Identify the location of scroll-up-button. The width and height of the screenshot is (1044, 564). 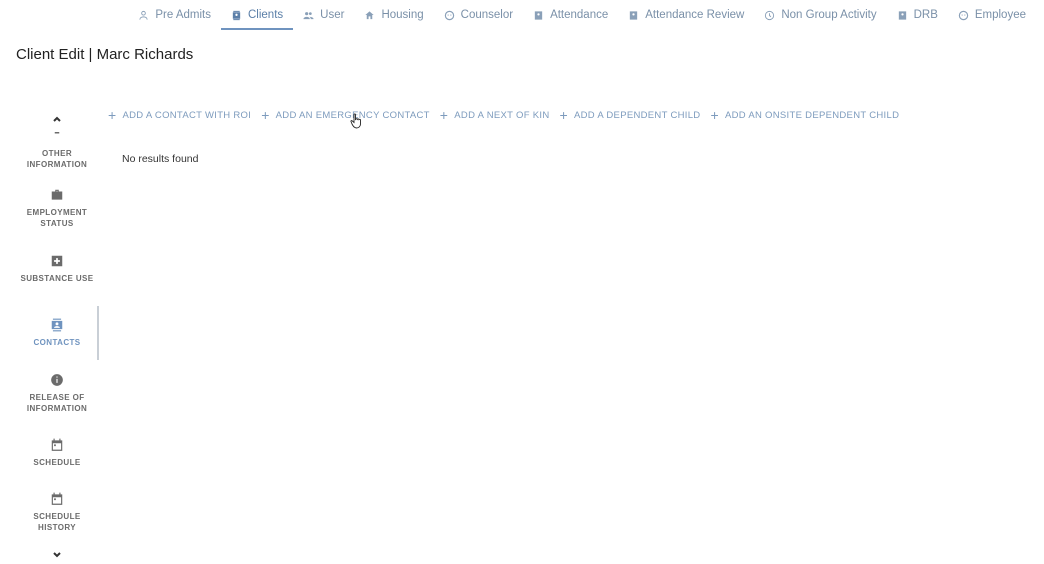
(57, 119).